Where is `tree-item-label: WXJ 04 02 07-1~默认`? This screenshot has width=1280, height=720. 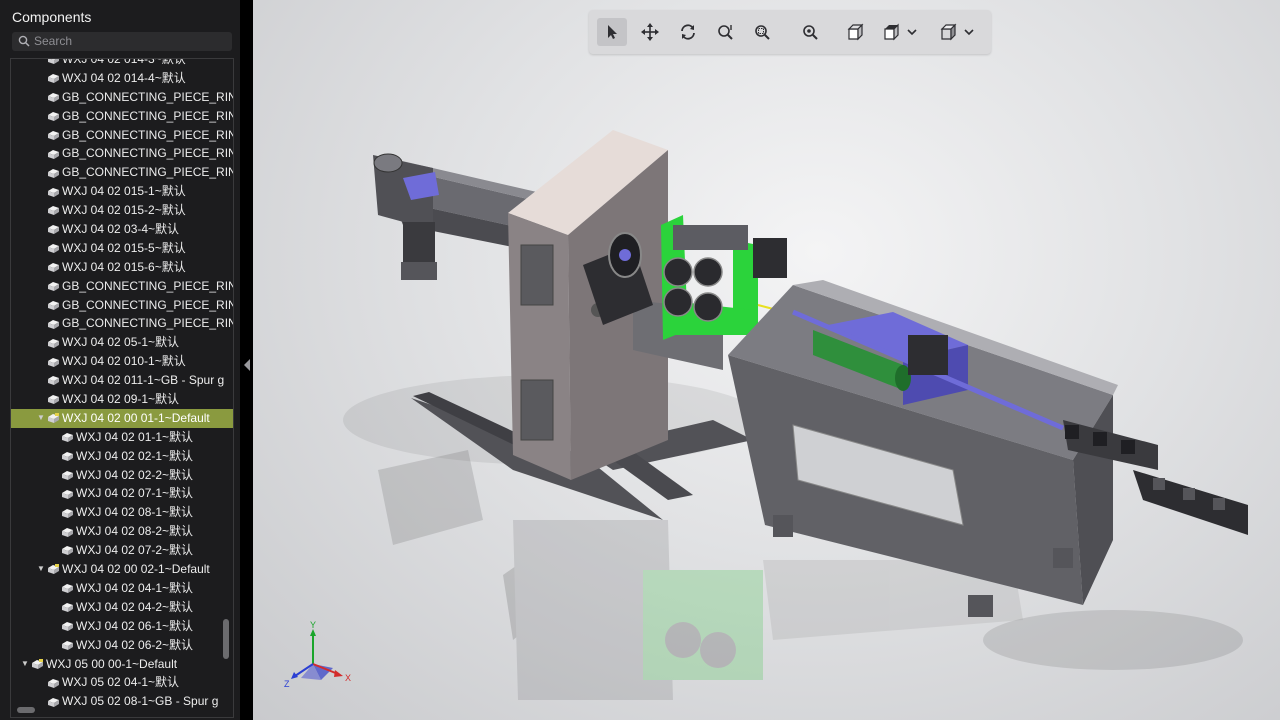
tree-item-label: WXJ 04 02 07-1~默认 is located at coordinates (135, 493).